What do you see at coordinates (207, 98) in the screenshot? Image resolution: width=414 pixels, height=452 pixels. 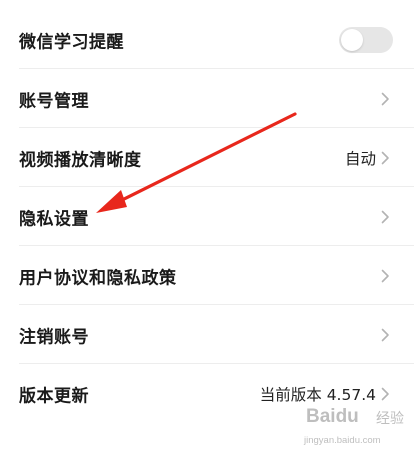 I see `account-management-row: 账号管理` at bounding box center [207, 98].